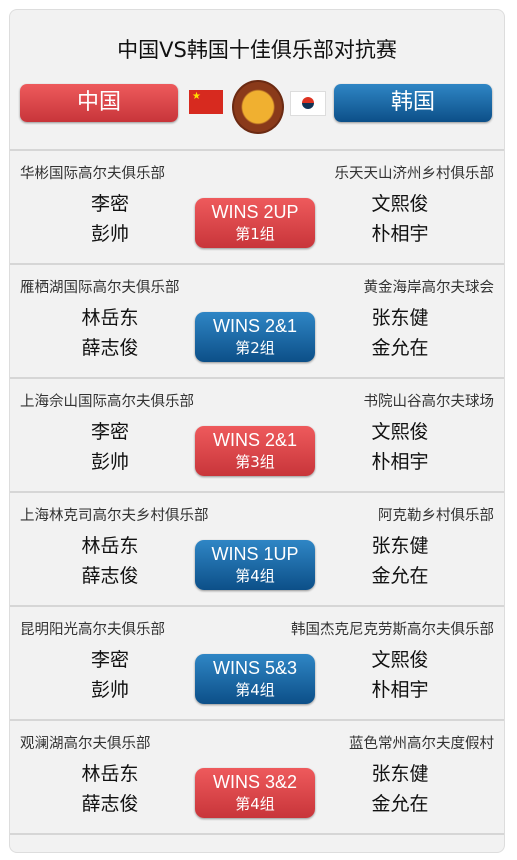 This screenshot has width=517, height=860. What do you see at coordinates (114, 516) in the screenshot?
I see `left-club: 上海林克司高尔夫乡村俱乐部` at bounding box center [114, 516].